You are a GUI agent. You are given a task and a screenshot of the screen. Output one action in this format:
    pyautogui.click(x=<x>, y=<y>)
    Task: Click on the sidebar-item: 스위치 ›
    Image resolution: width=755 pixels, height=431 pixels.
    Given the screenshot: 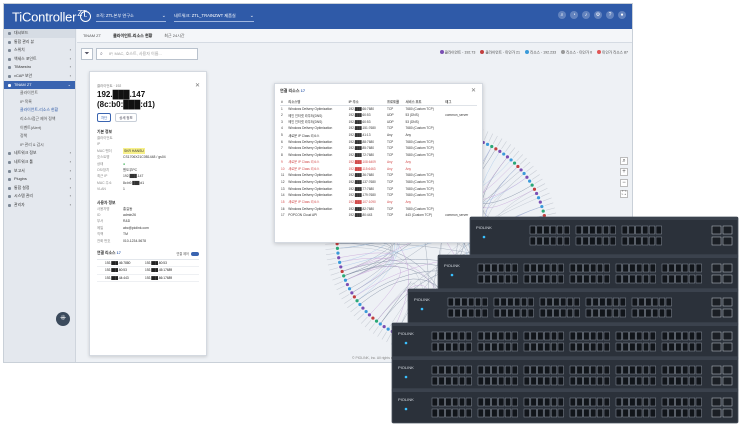 What is the action you would take?
    pyautogui.click(x=39, y=50)
    